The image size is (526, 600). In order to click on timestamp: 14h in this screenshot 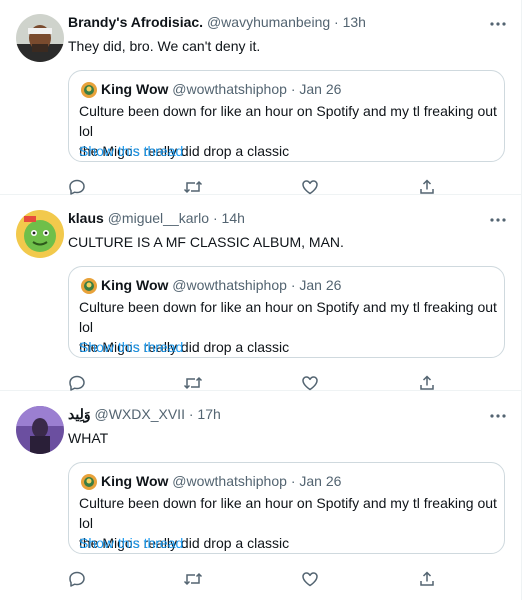, I will do `click(233, 218)`.